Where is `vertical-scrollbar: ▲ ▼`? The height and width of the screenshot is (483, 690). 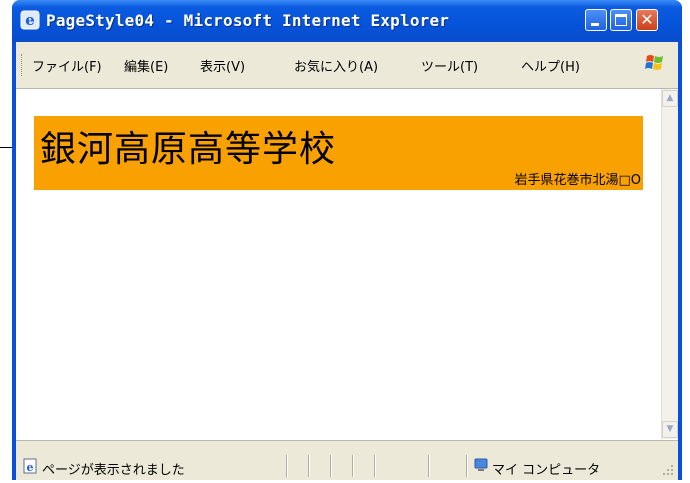 vertical-scrollbar: ▲ ▼ is located at coordinates (669, 264).